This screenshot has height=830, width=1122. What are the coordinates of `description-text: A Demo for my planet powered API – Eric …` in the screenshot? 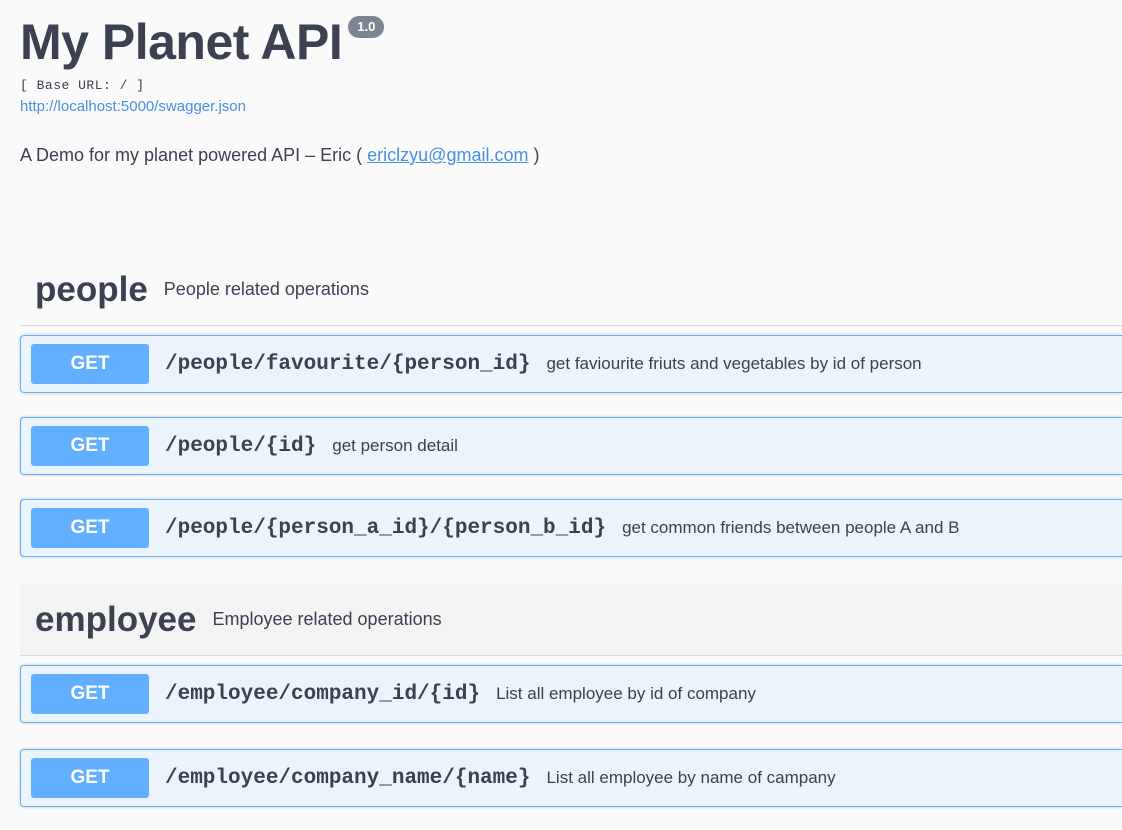 It's located at (194, 155).